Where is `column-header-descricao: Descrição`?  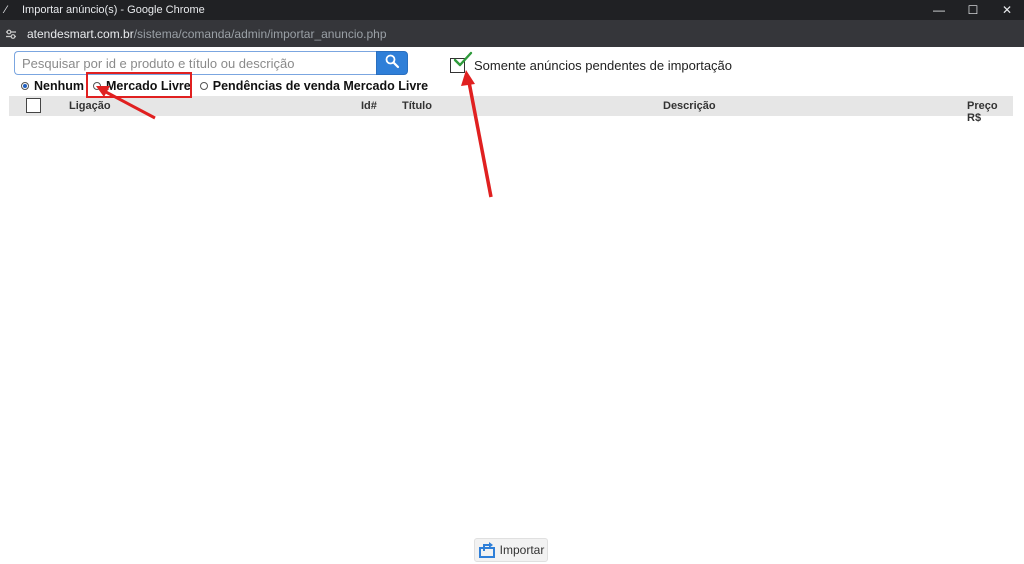
column-header-descricao: Descrição is located at coordinates (689, 106).